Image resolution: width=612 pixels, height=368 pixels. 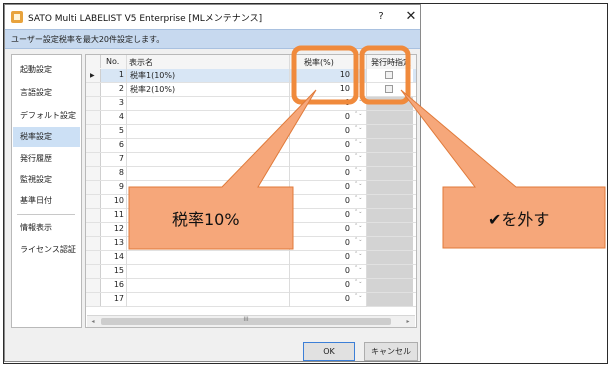 I want to click on display-name-cell: 税率1(10%), so click(x=152, y=75).